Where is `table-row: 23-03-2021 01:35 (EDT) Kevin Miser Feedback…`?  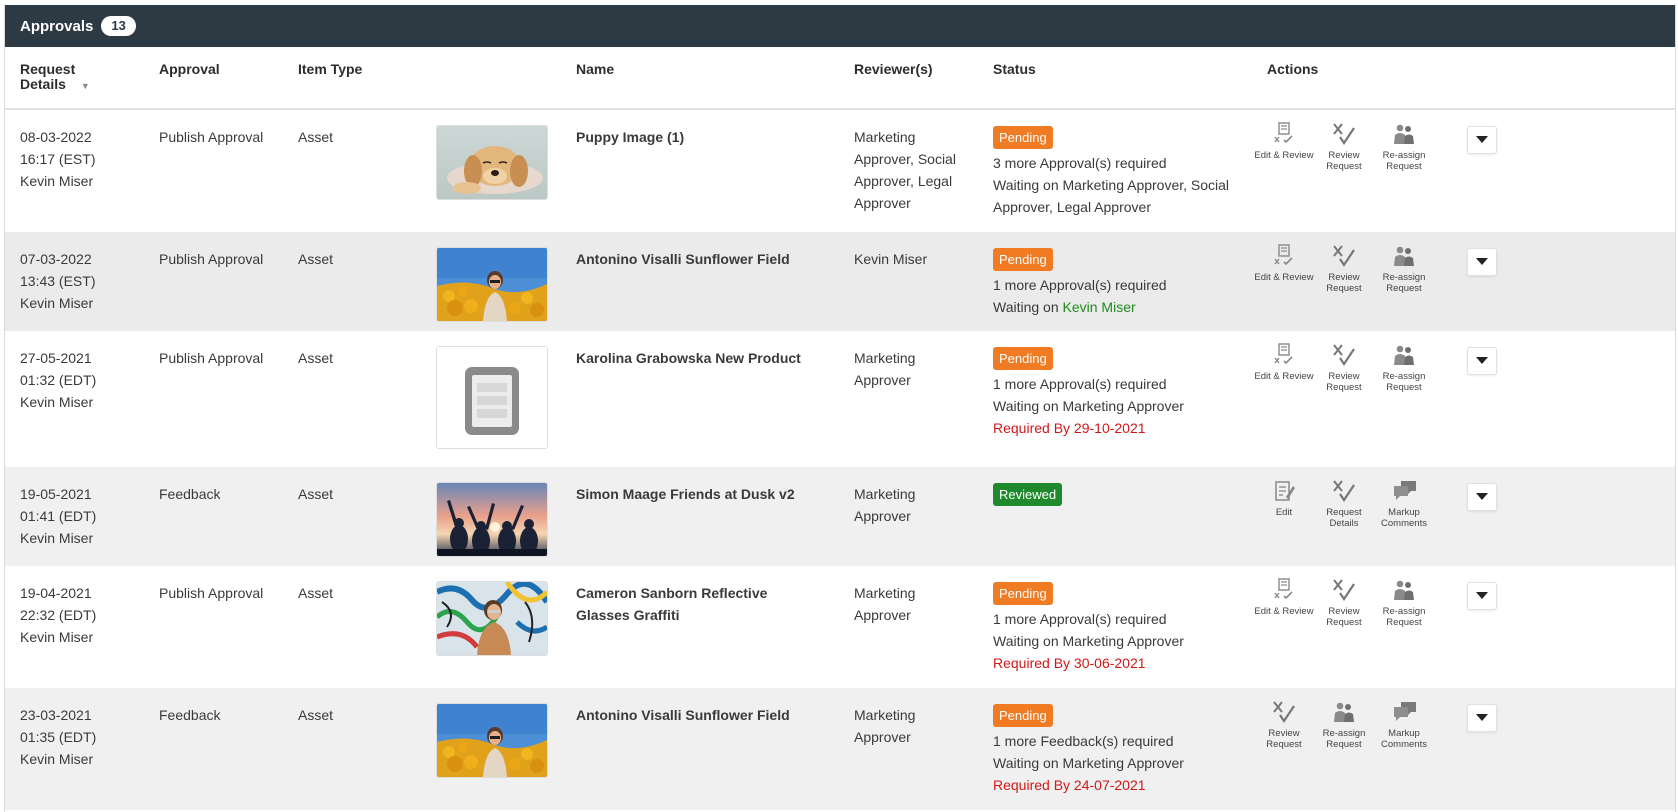 table-row: 23-03-2021 01:35 (EDT) Kevin Miser Feedback… is located at coordinates (840, 749).